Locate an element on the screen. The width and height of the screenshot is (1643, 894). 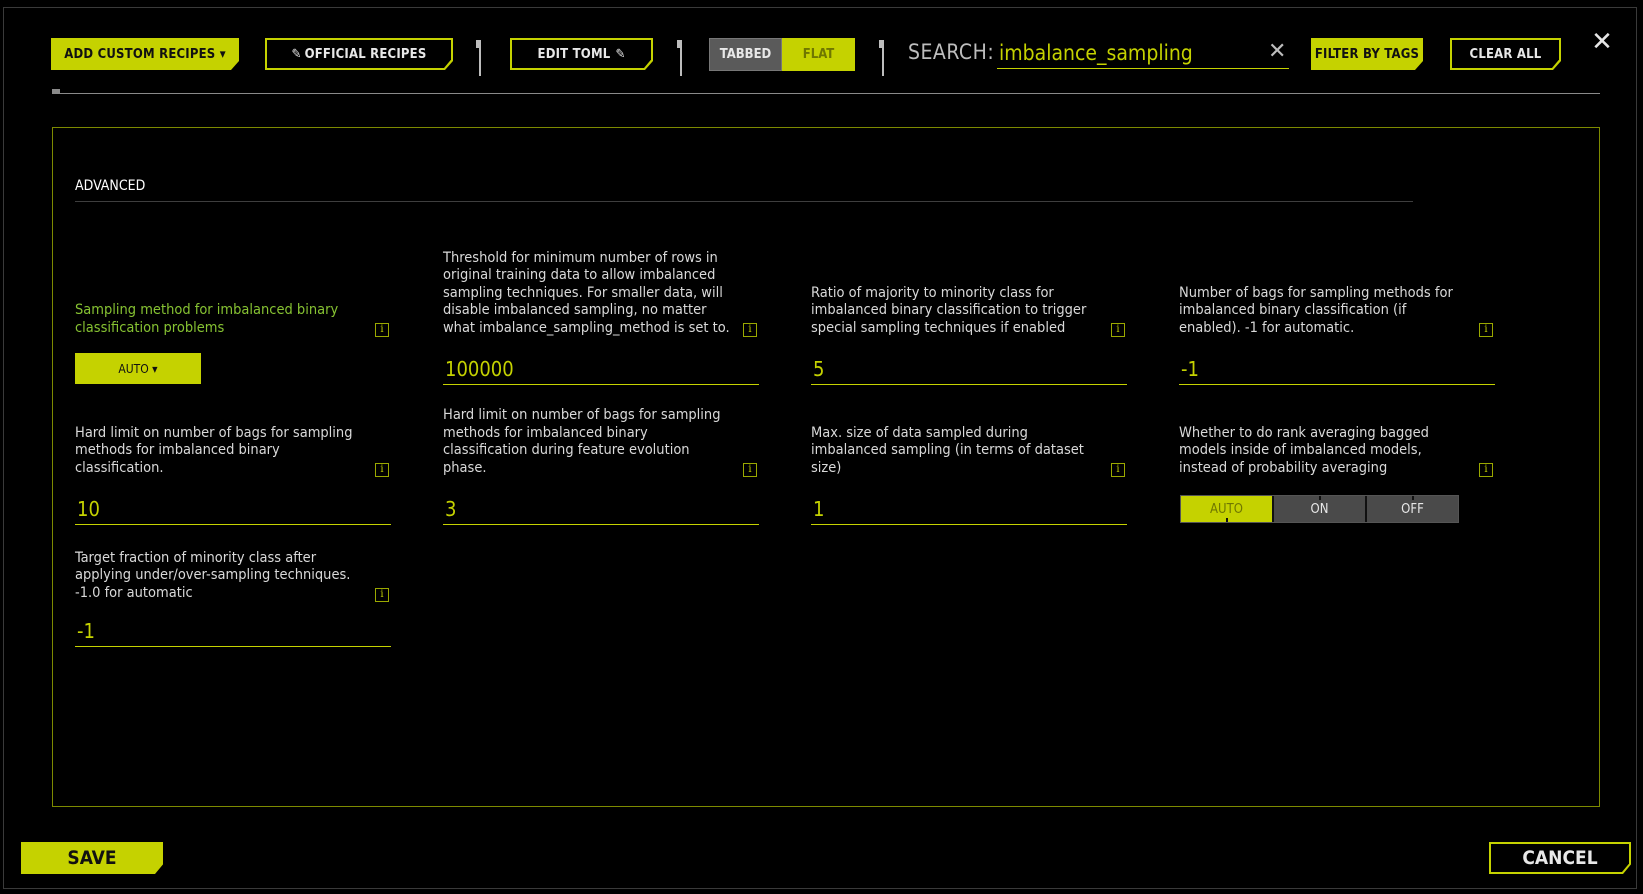
toolbar-divider-line is located at coordinates (826, 91).